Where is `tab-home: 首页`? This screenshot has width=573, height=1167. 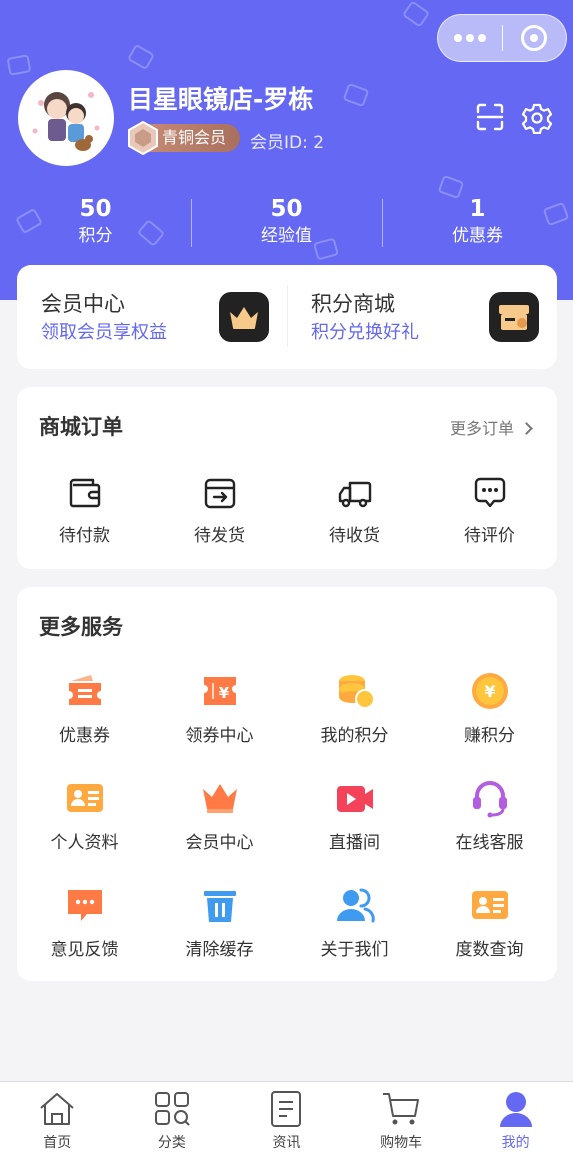 tab-home: 首页 is located at coordinates (57, 1124).